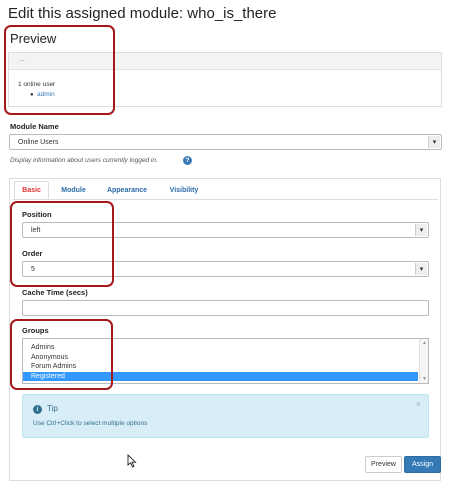  What do you see at coordinates (132, 461) in the screenshot?
I see `mouse-pointer-icon` at bounding box center [132, 461].